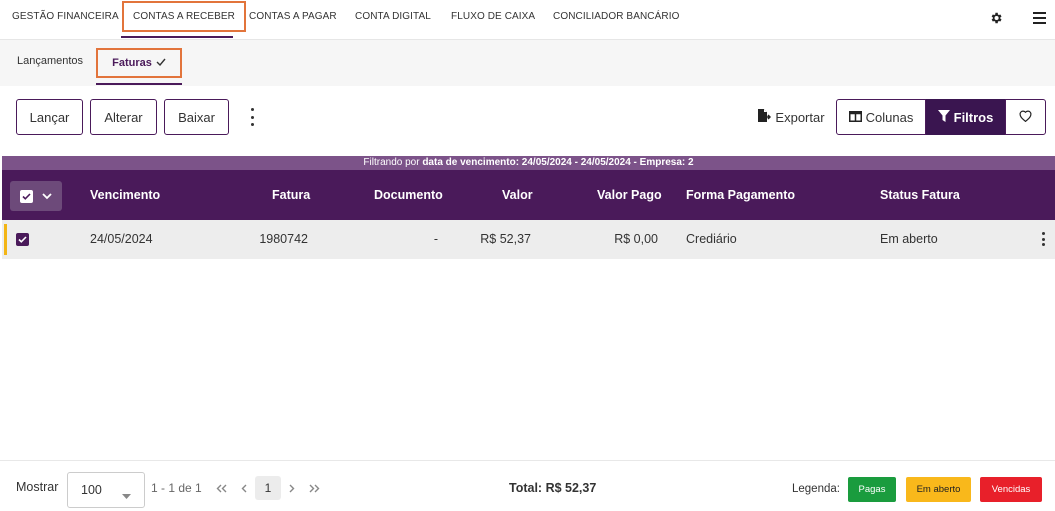 The height and width of the screenshot is (511, 1055). Describe the element at coordinates (292, 488) in the screenshot. I see `next-page-icon` at that location.